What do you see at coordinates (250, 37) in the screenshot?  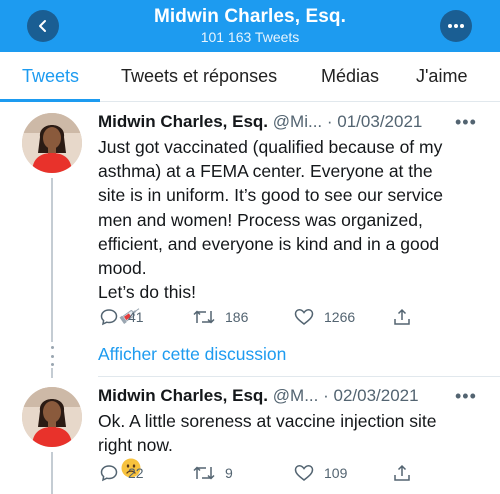 I see `tweet-count: 101 163 Tweets` at bounding box center [250, 37].